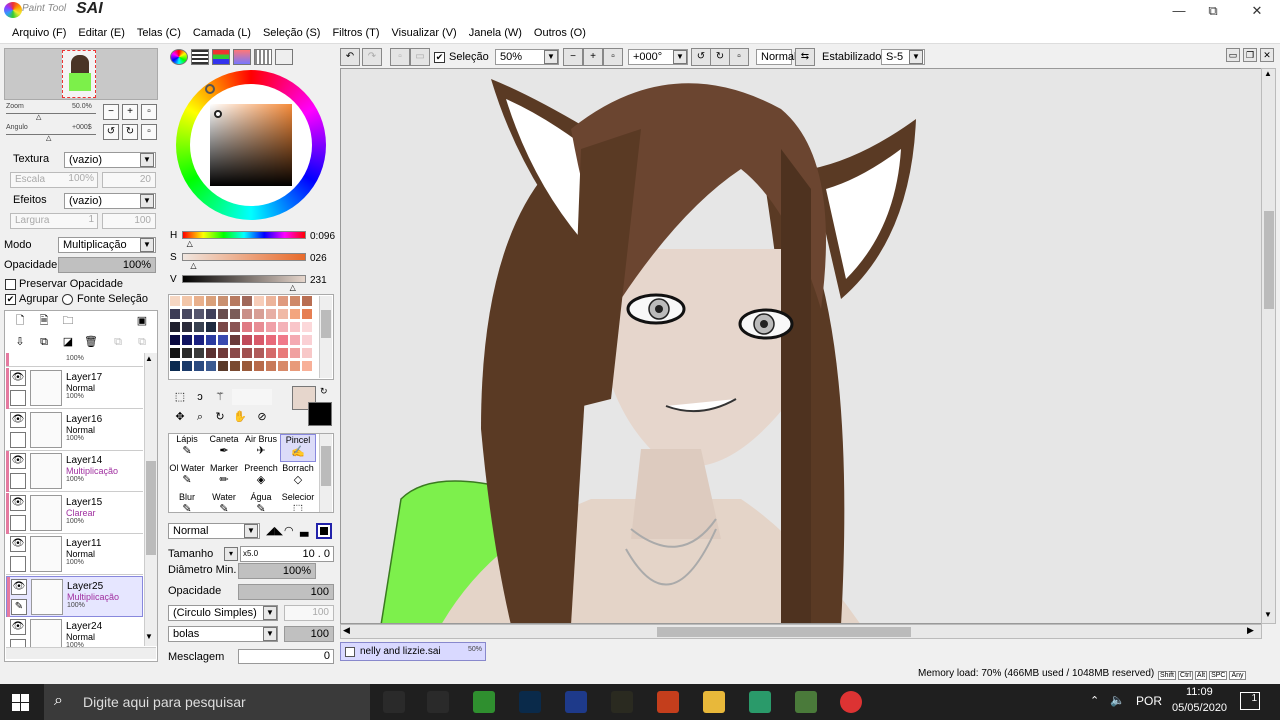  What do you see at coordinates (1250, 701) in the screenshot?
I see `notifications-icon: 1` at bounding box center [1250, 701].